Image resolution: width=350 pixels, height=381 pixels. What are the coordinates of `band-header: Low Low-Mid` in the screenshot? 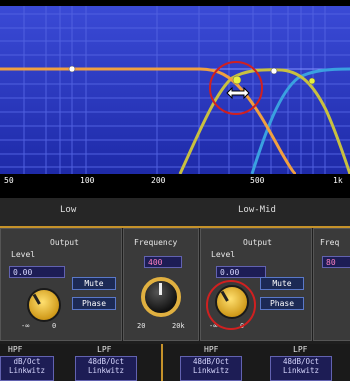 It's located at (175, 213).